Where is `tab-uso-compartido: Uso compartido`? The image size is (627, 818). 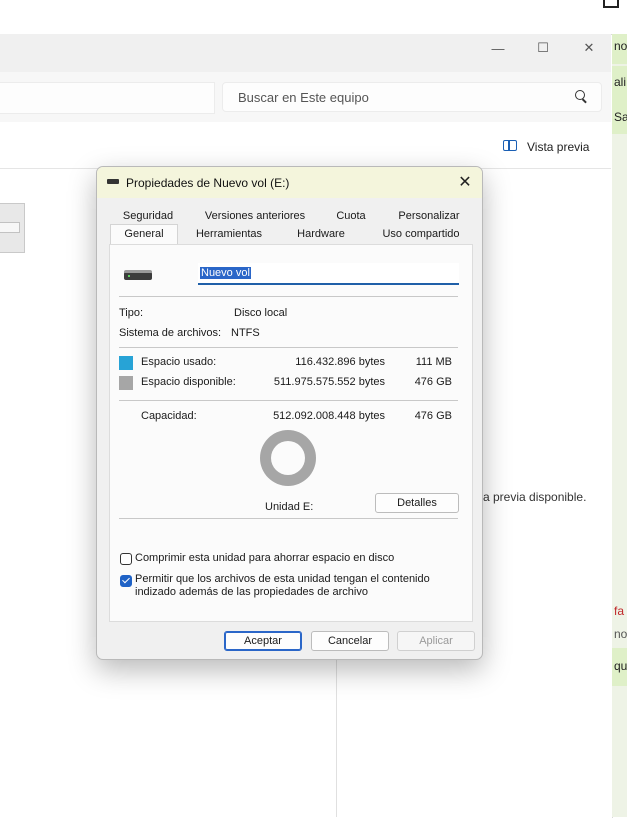 tab-uso-compartido: Uso compartido is located at coordinates (421, 234).